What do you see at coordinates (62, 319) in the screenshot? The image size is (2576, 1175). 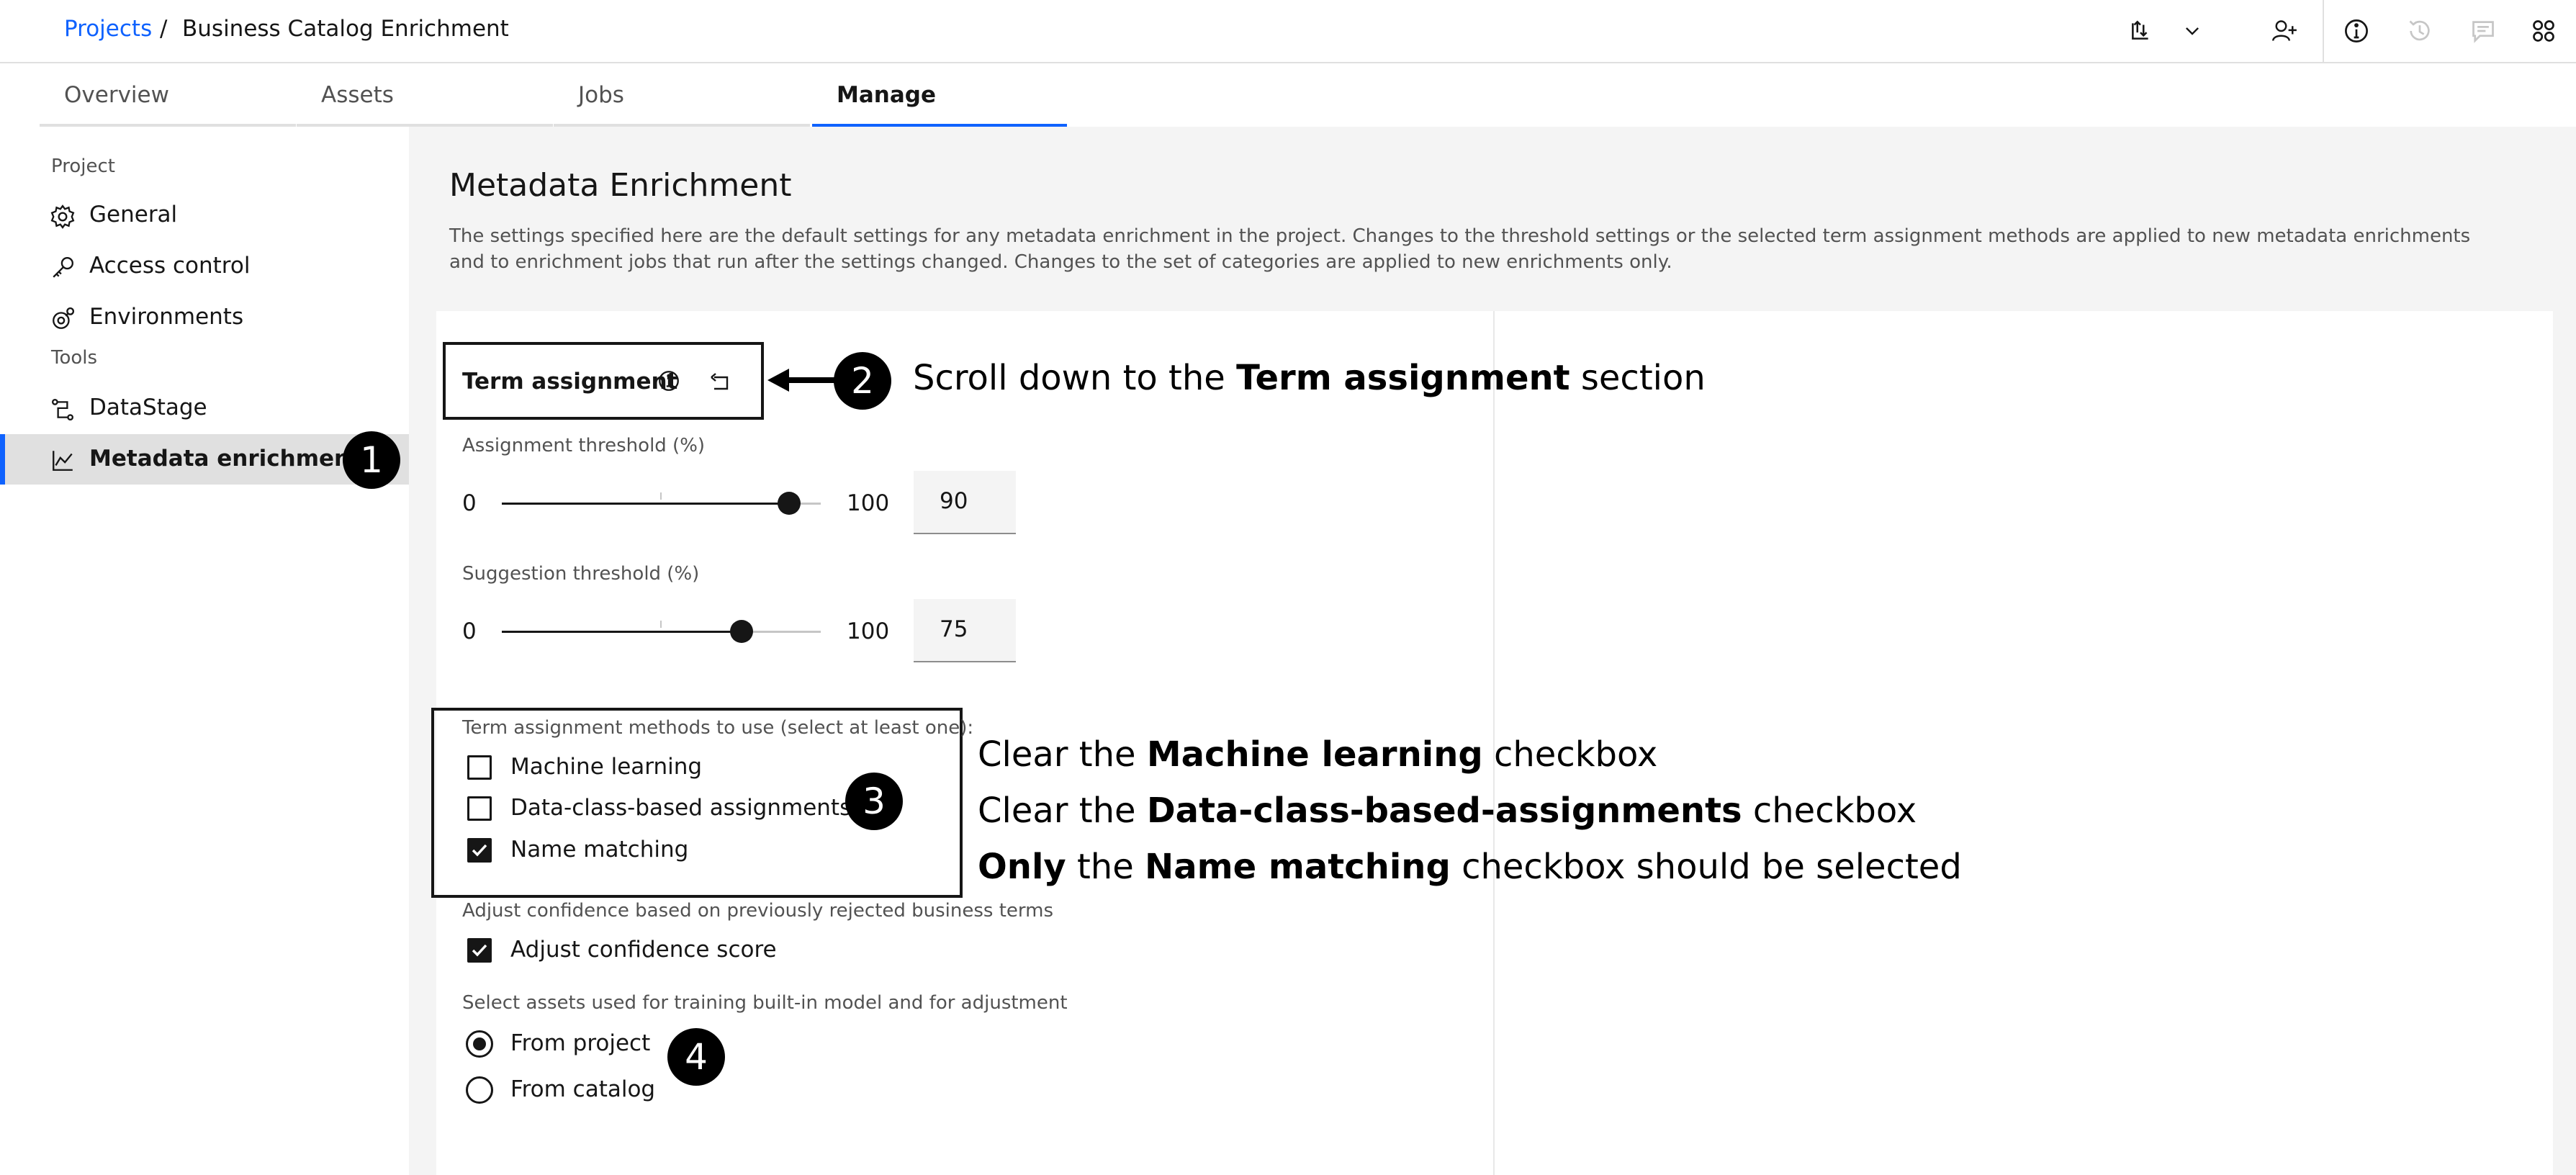 I see `environment-icon` at bounding box center [62, 319].